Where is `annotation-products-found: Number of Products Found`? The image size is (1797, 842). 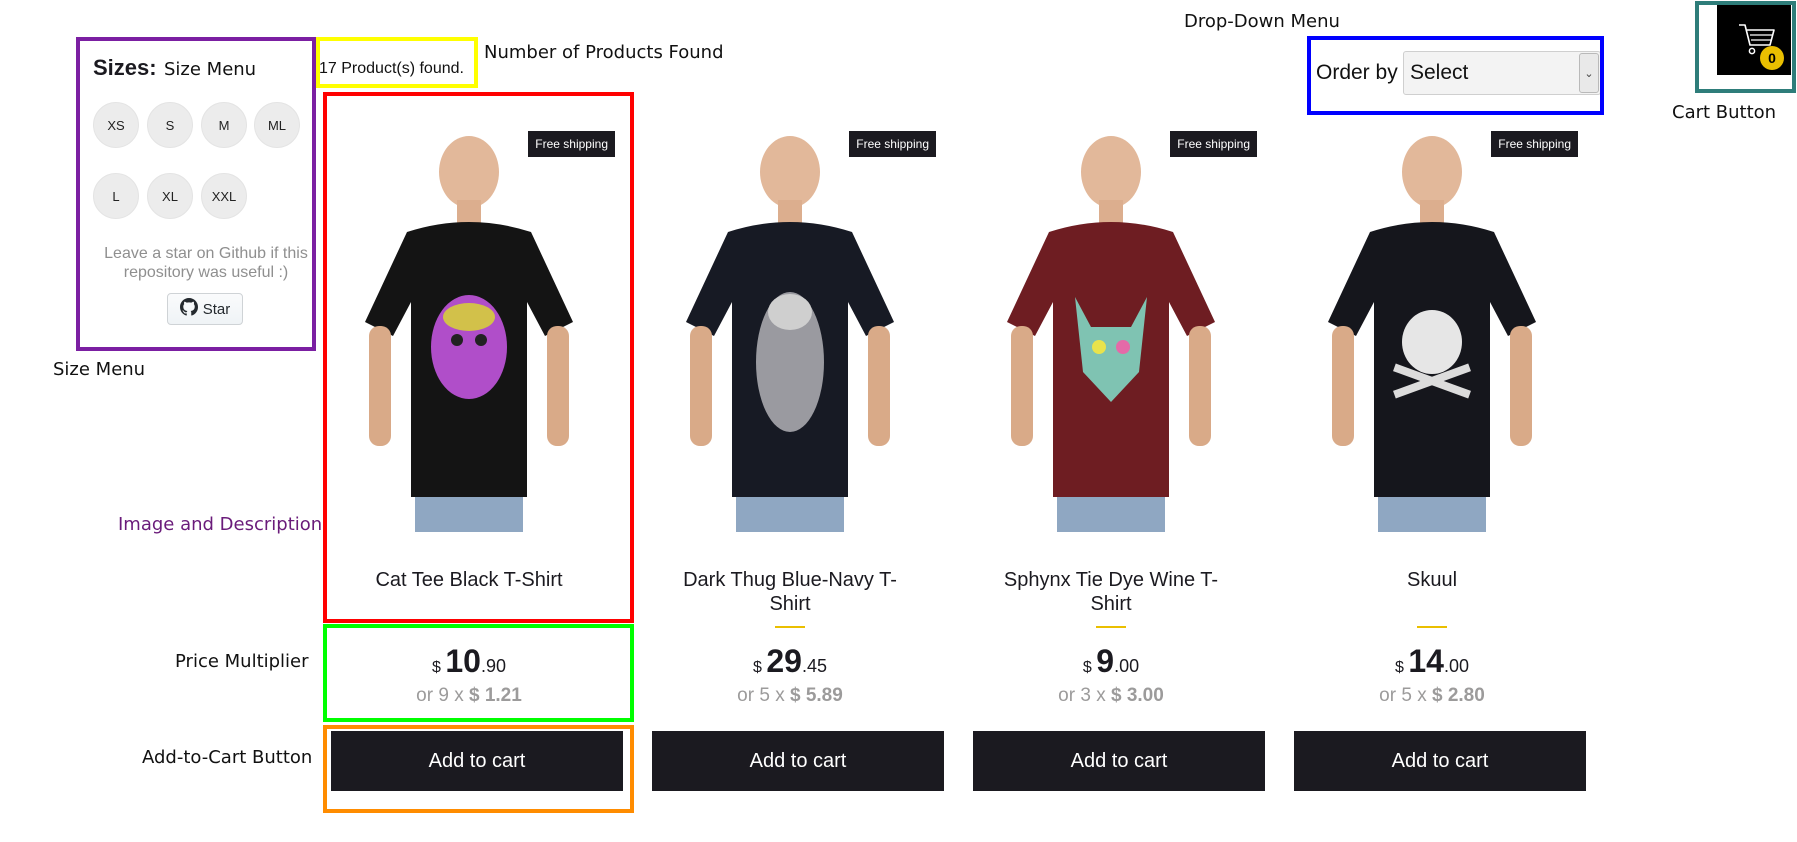
annotation-products-found: Number of Products Found is located at coordinates (604, 52).